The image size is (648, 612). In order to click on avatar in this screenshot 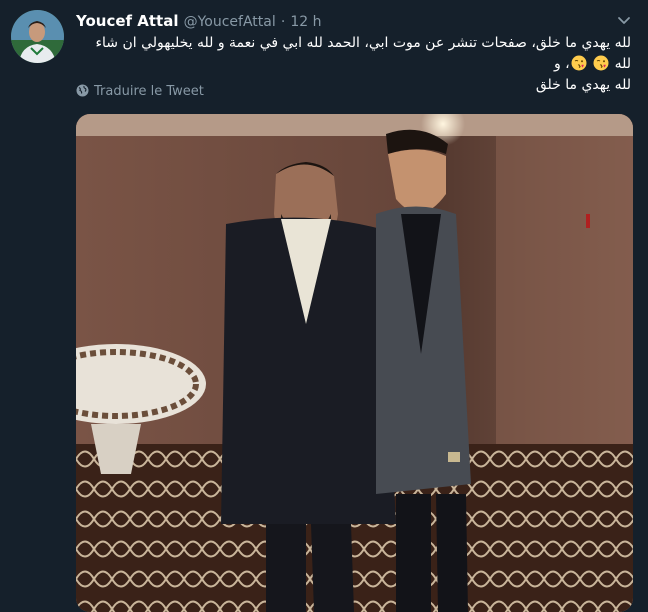, I will do `click(37, 36)`.